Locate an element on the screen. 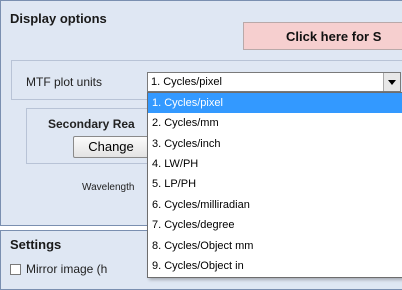 Image resolution: width=402 pixels, height=290 pixels. wavelength-label: Wavelength is located at coordinates (108, 187).